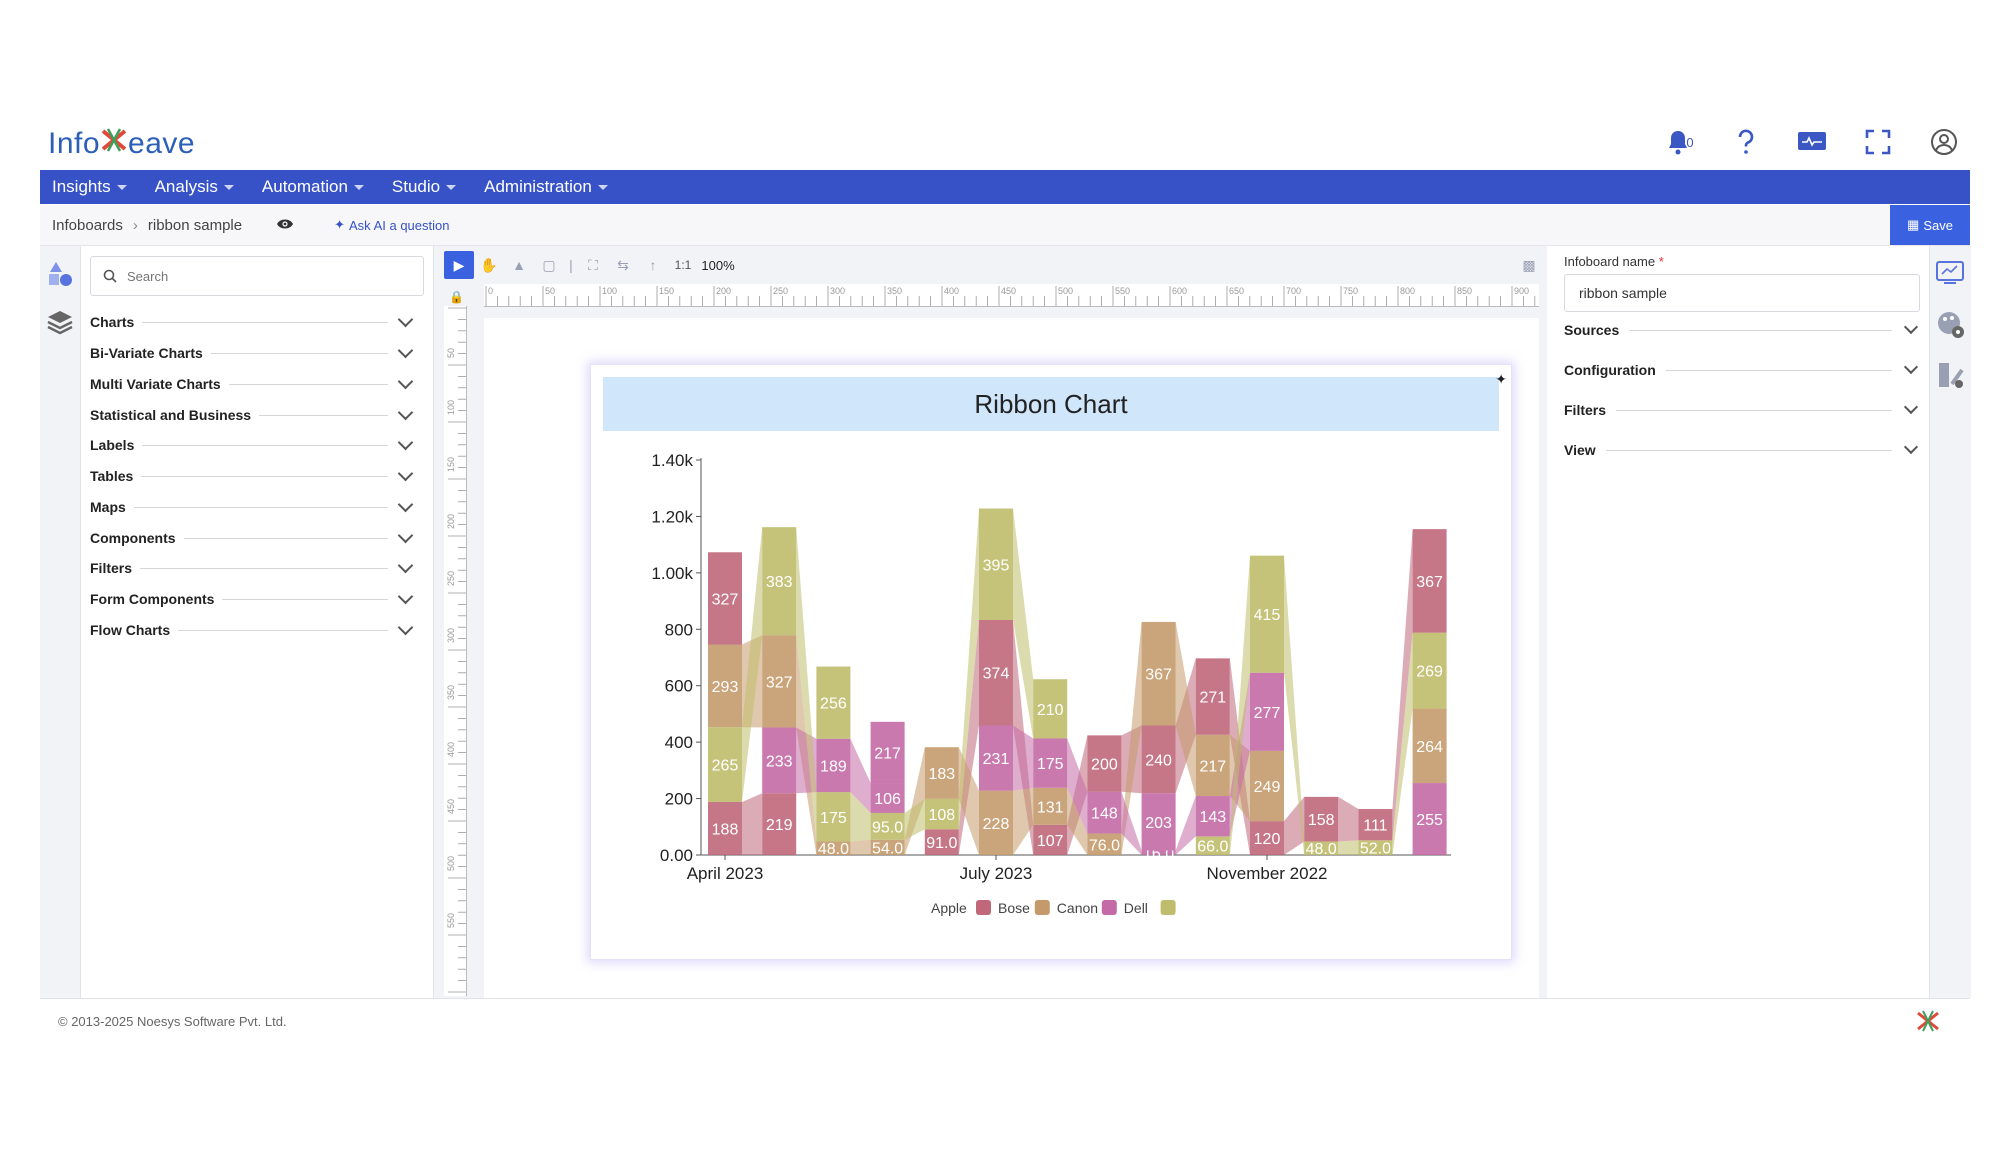 This screenshot has height=1160, width=2000. I want to click on fullscreen-icon, so click(1878, 142).